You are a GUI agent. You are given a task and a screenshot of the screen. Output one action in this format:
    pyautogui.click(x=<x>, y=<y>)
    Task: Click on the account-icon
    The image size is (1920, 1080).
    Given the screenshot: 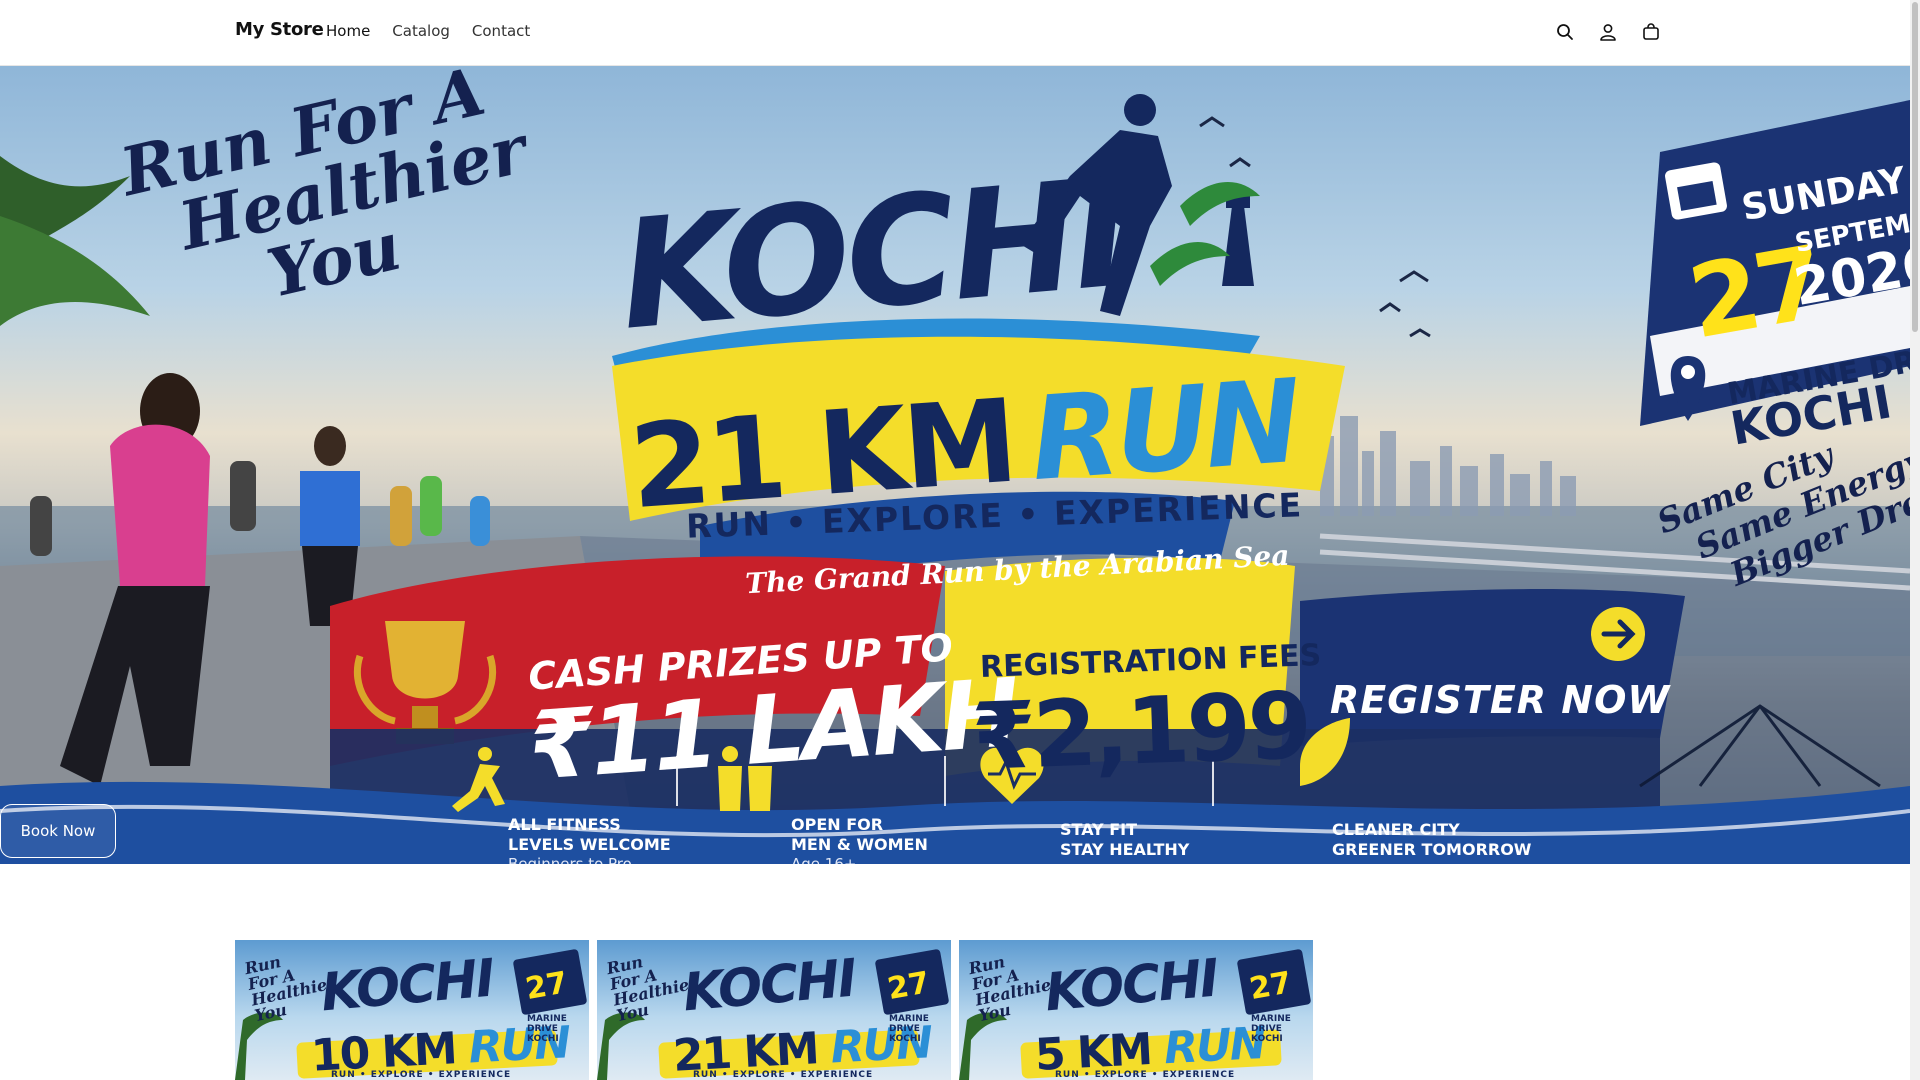 What is the action you would take?
    pyautogui.click(x=1608, y=32)
    